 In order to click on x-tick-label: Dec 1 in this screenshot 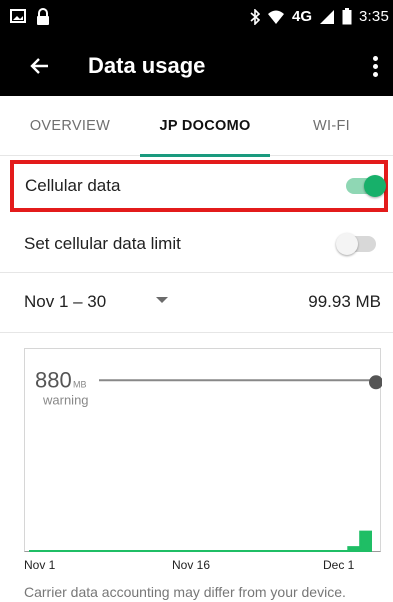, I will do `click(339, 565)`.